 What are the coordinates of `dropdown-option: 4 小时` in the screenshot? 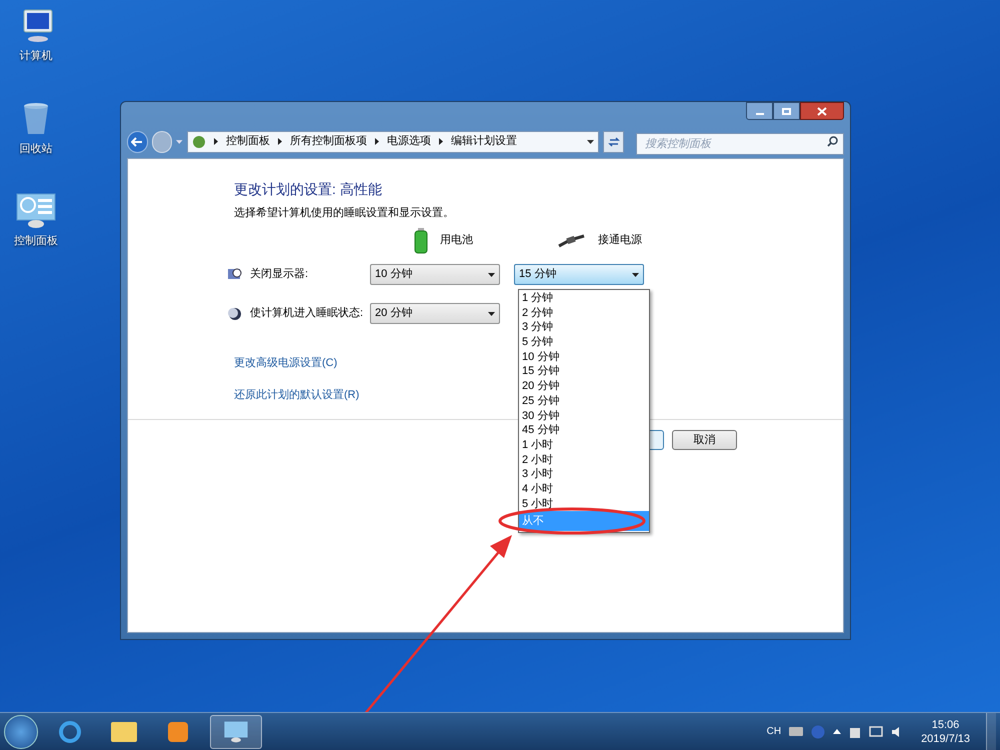 It's located at (584, 489).